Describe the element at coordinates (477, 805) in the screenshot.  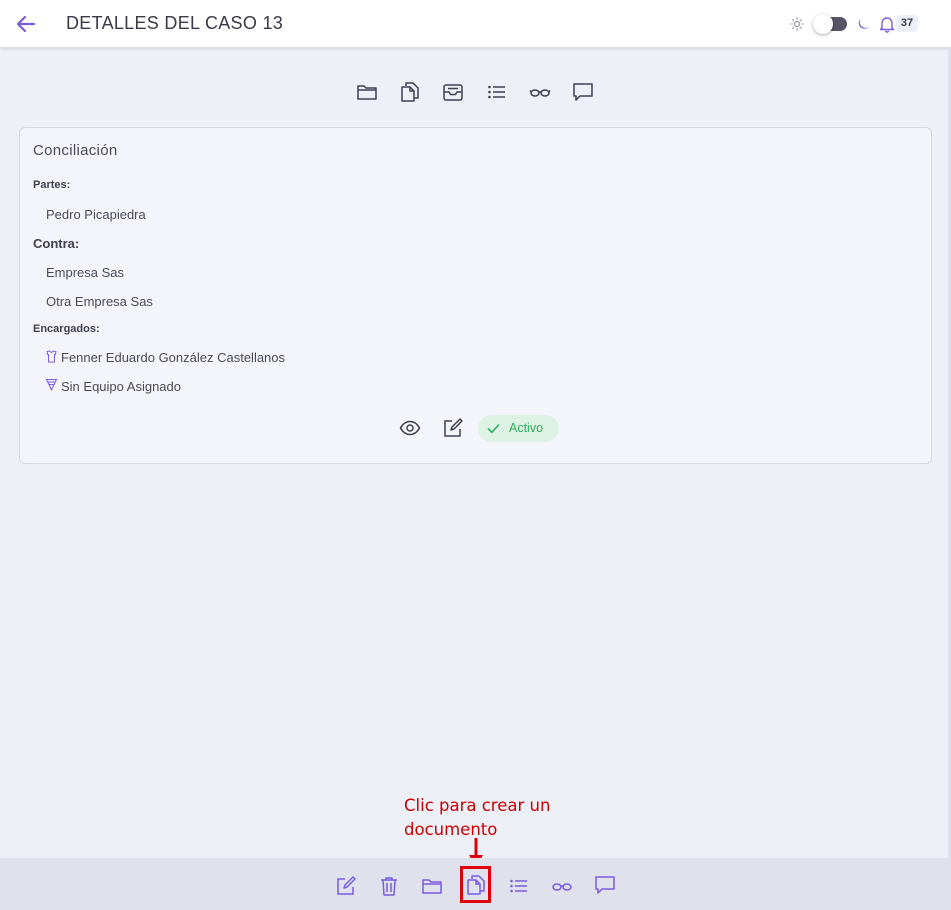
I see `annotation-line: Clic para crear un` at that location.